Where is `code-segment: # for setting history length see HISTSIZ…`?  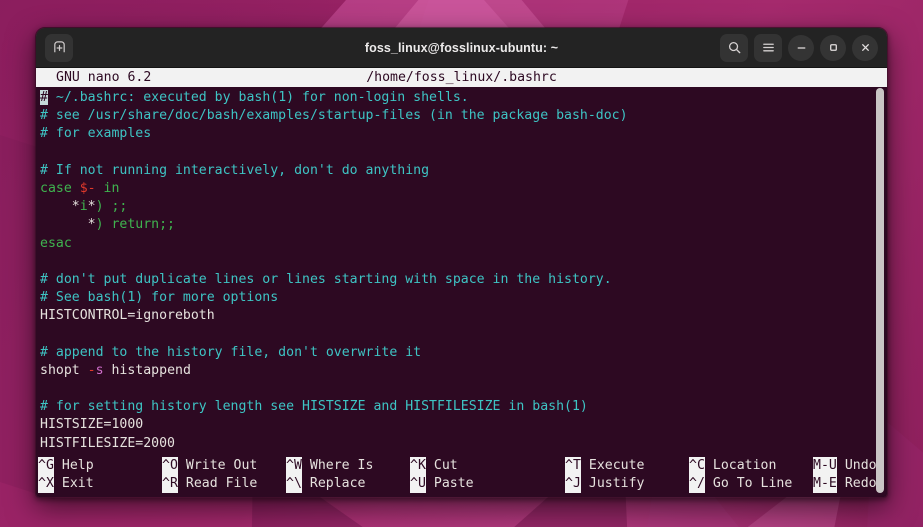
code-segment: # for setting history length see HISTSIZ… is located at coordinates (314, 407).